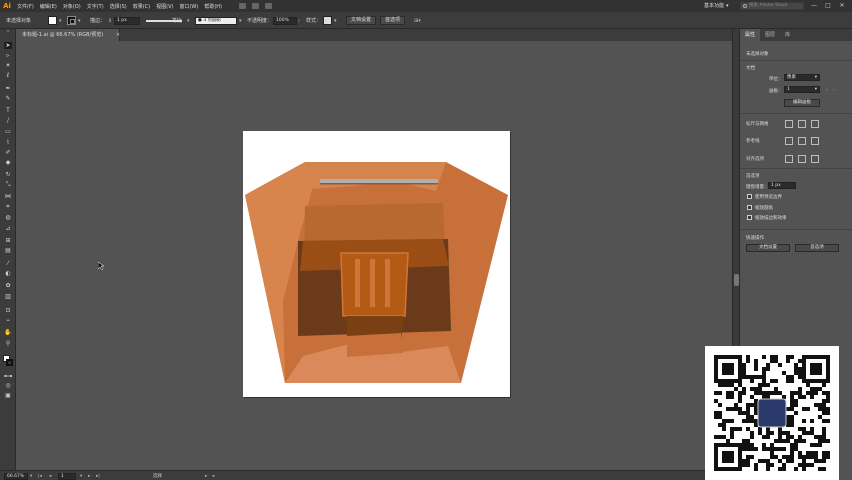 This screenshot has height=480, width=852. What do you see at coordinates (95, 6) in the screenshot?
I see `menu-type: 文字(T)` at bounding box center [95, 6].